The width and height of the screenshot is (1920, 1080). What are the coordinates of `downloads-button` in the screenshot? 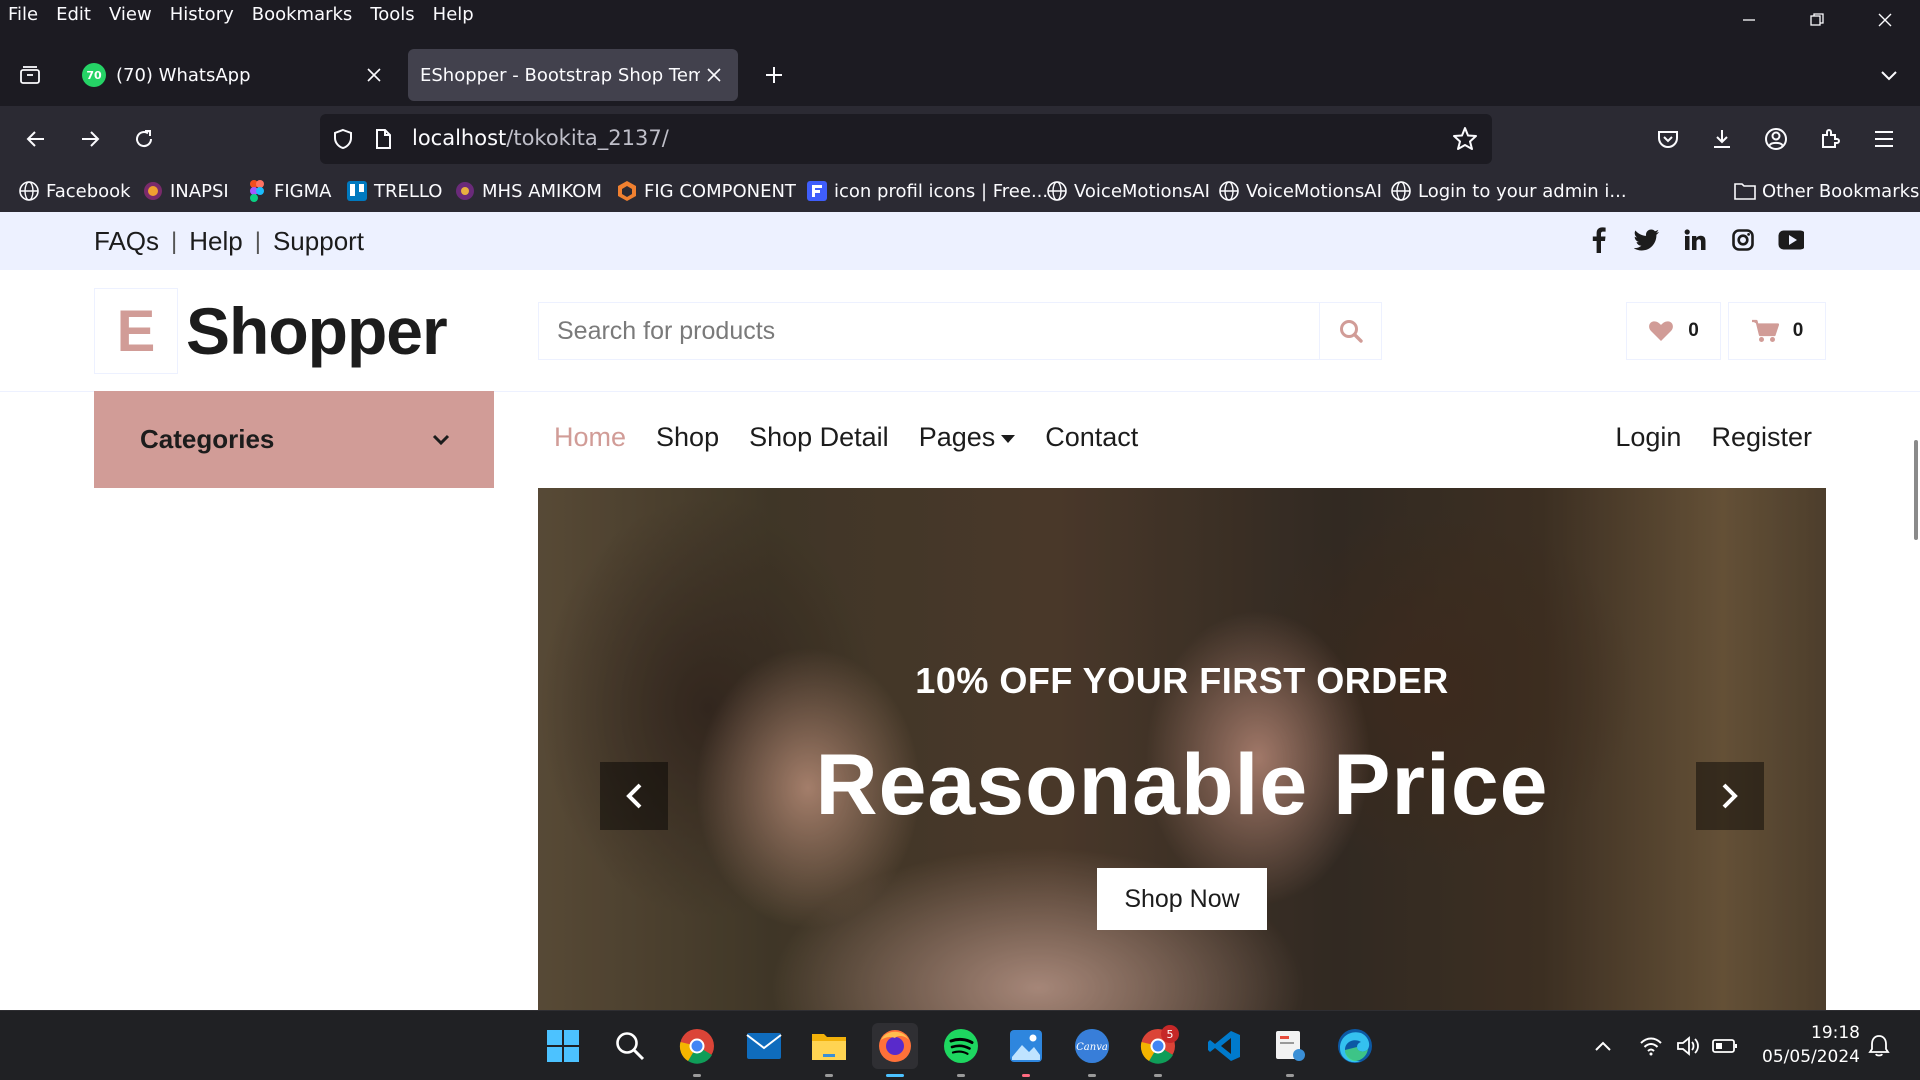 It's located at (1722, 139).